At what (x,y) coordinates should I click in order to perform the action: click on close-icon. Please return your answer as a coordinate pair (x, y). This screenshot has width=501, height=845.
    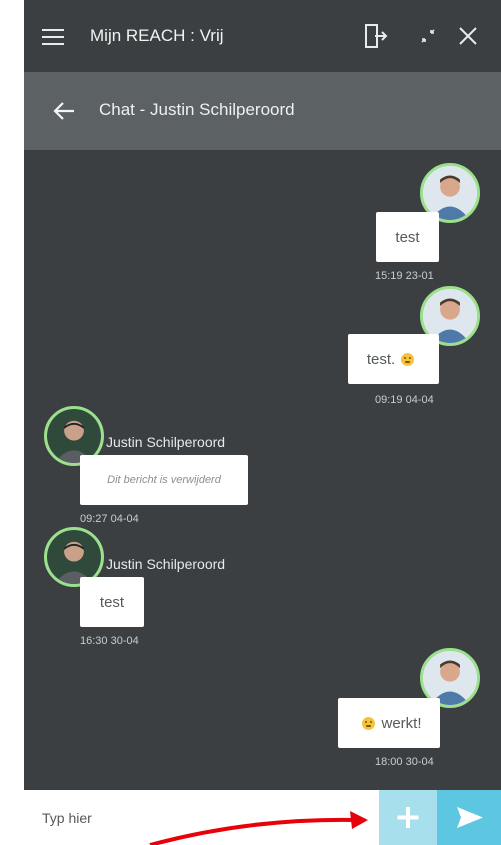
    Looking at the image, I should click on (468, 36).